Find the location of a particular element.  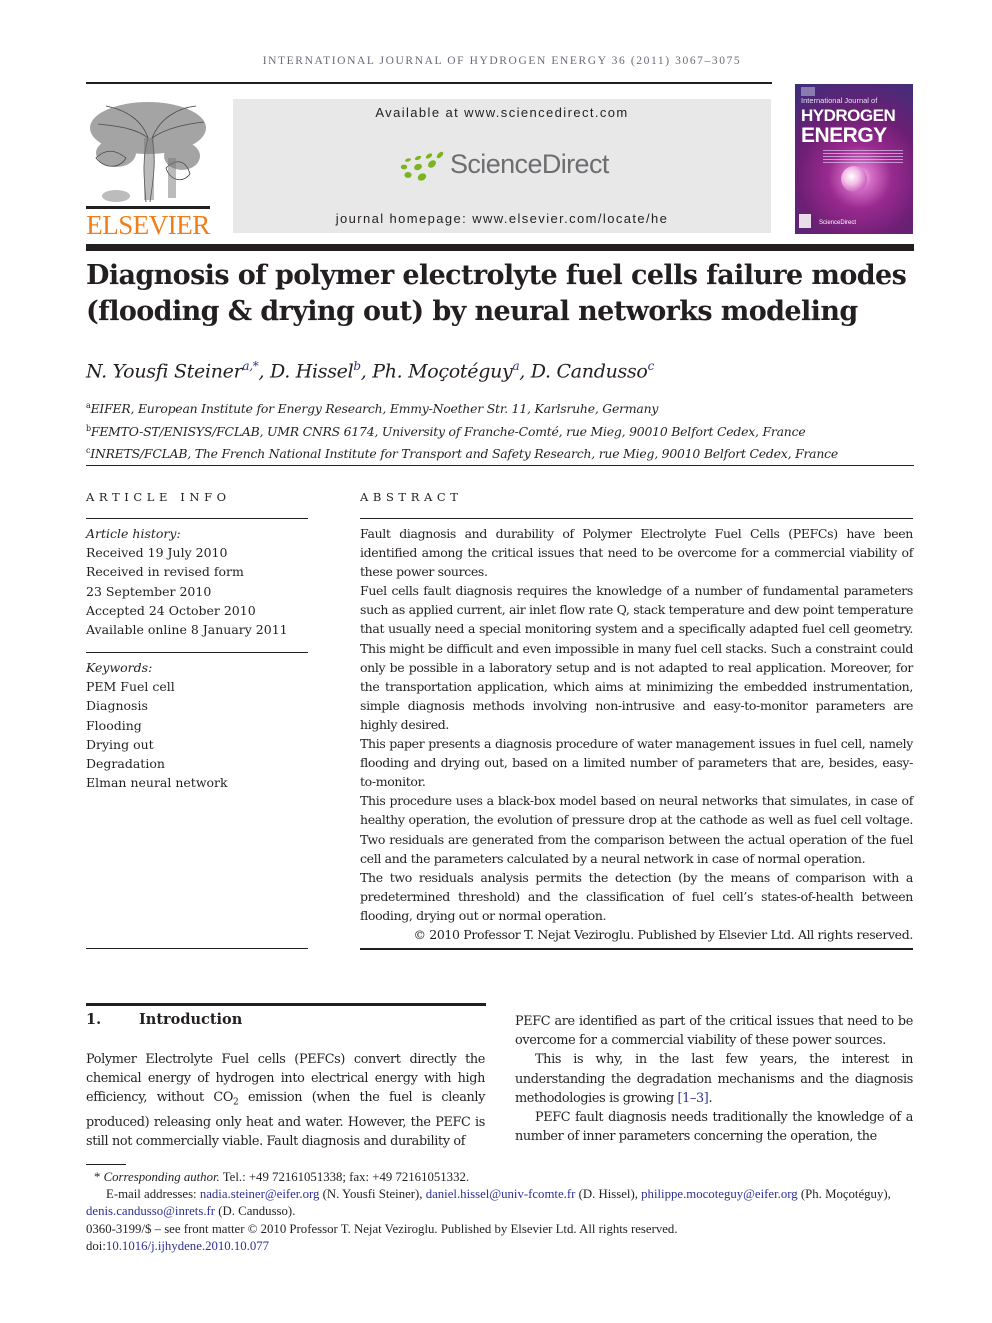

email-link: philippe.mocoteguy@eifer.org is located at coordinates (719, 1194).